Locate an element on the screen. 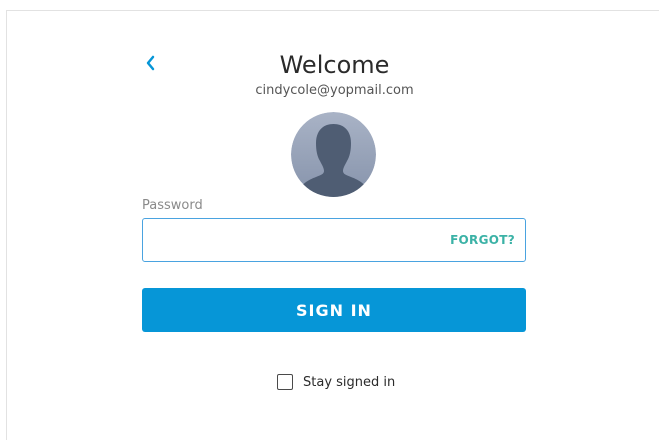 This screenshot has width=659, height=440. password-input is located at coordinates (293, 240).